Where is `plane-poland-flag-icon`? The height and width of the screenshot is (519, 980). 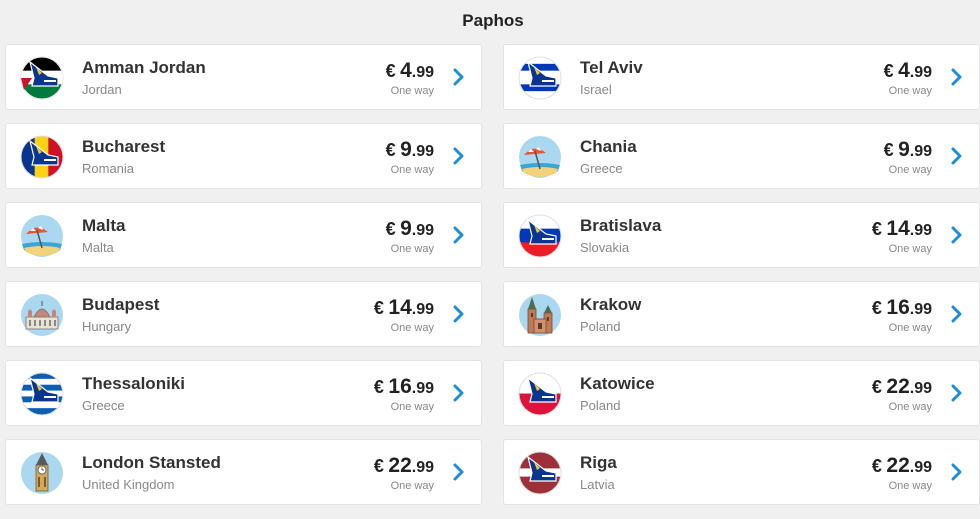
plane-poland-flag-icon is located at coordinates (540, 394).